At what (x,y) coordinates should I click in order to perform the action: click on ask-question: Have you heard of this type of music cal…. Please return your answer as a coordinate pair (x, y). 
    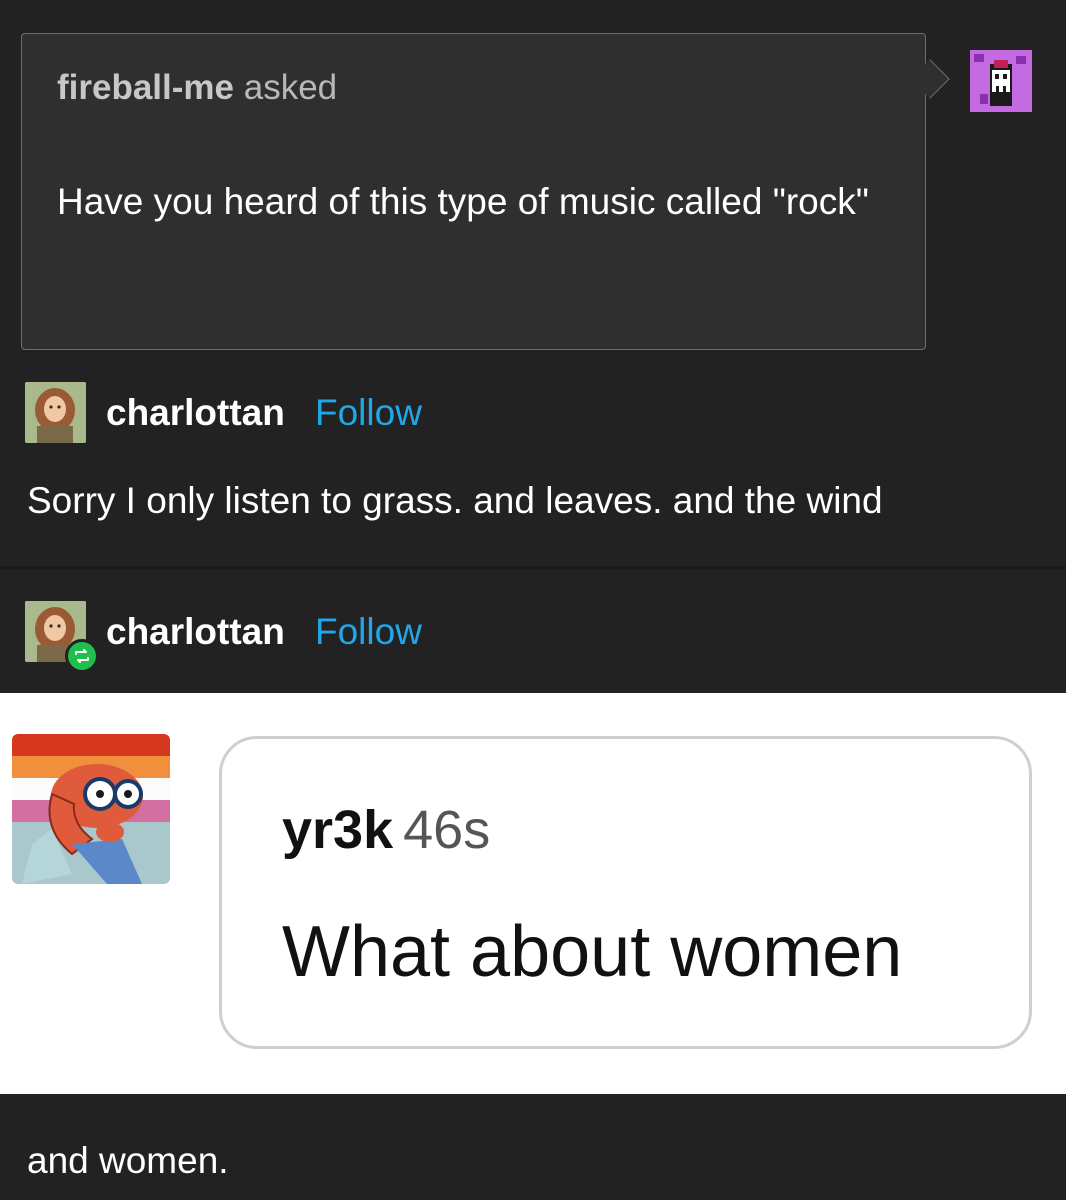
    Looking at the image, I should click on (463, 201).